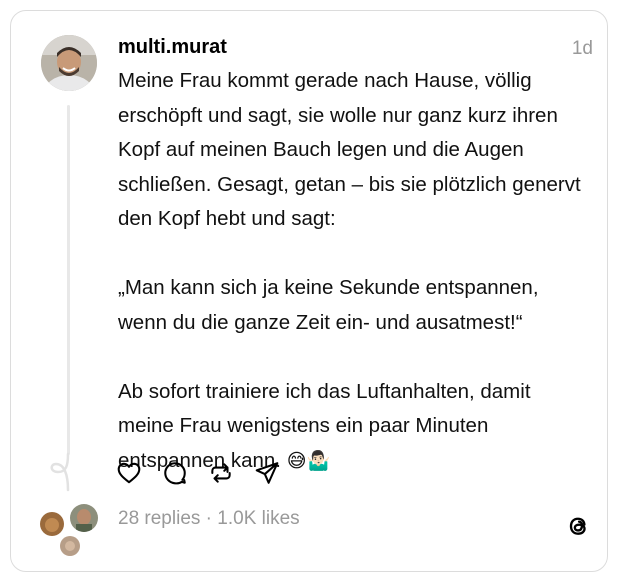  I want to click on thread-line, so click(68, 280).